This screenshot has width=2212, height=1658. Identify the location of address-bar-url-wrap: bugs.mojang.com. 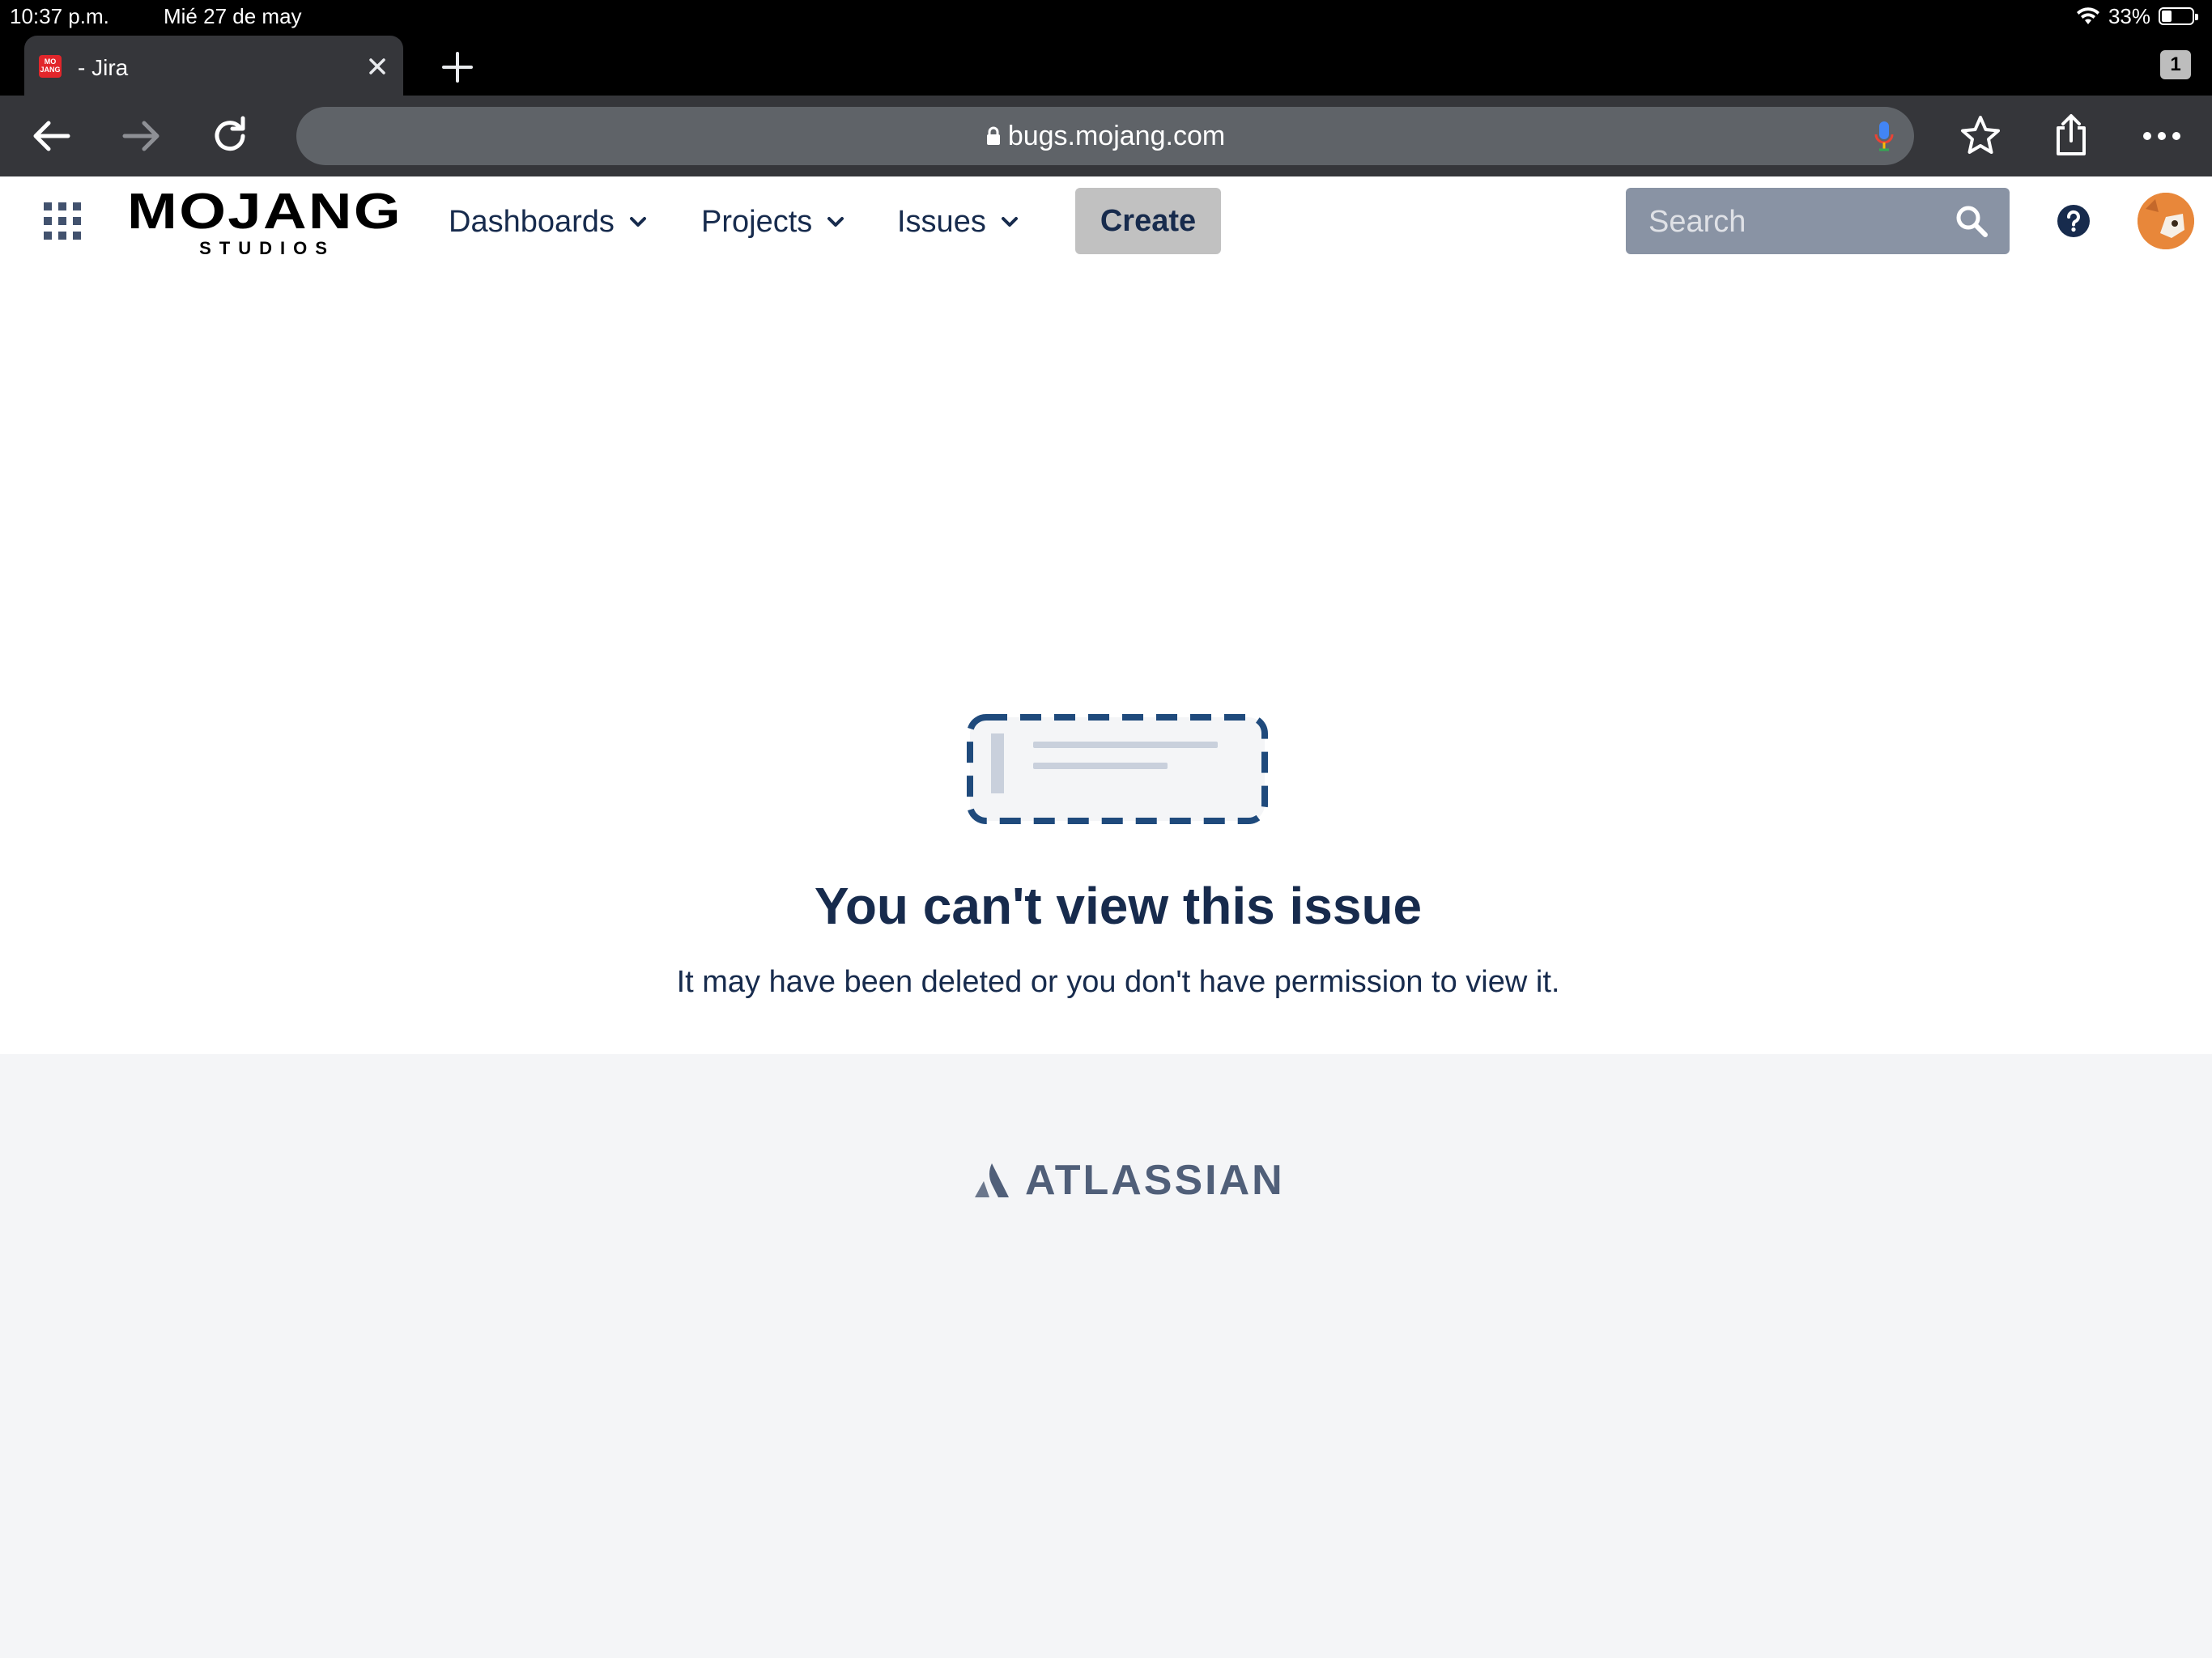
(1105, 136).